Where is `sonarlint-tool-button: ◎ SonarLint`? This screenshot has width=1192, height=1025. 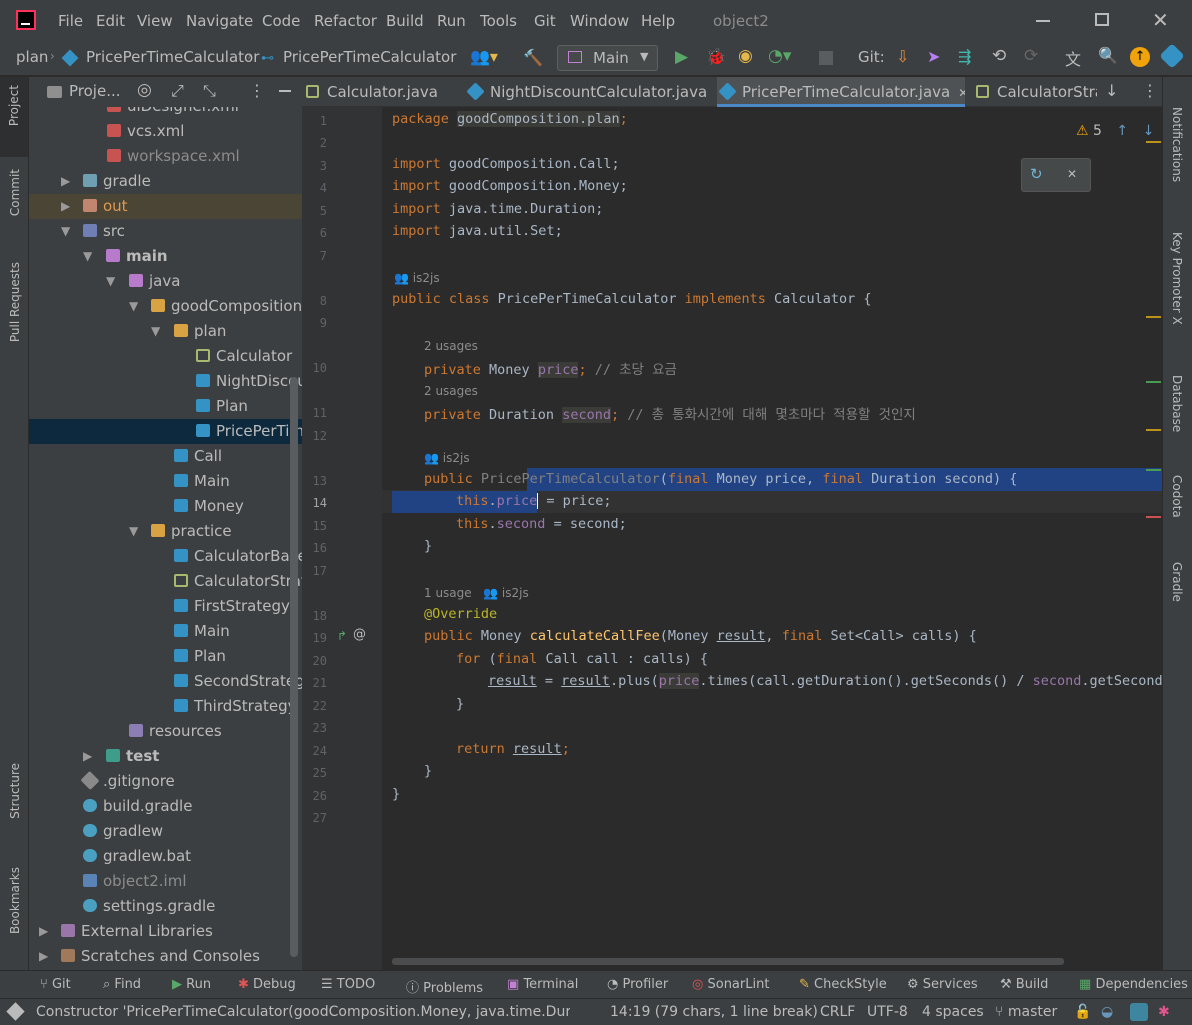
sonarlint-tool-button: ◎ SonarLint is located at coordinates (730, 984).